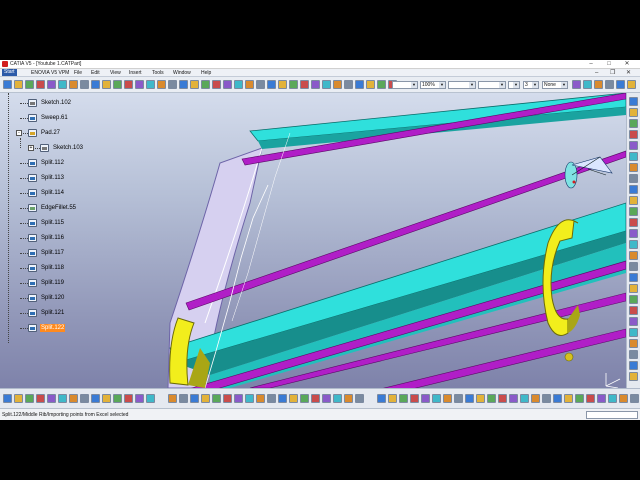 Image resolution: width=640 pixels, height=480 pixels. What do you see at coordinates (50, 73) in the screenshot?
I see `menu-enovia: ENOVIA V5 VPM` at bounding box center [50, 73].